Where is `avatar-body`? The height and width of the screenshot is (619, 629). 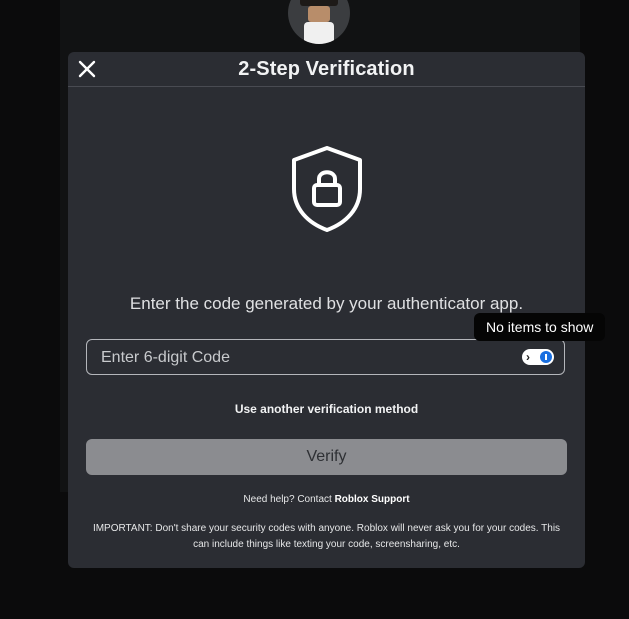
avatar-body is located at coordinates (319, 33).